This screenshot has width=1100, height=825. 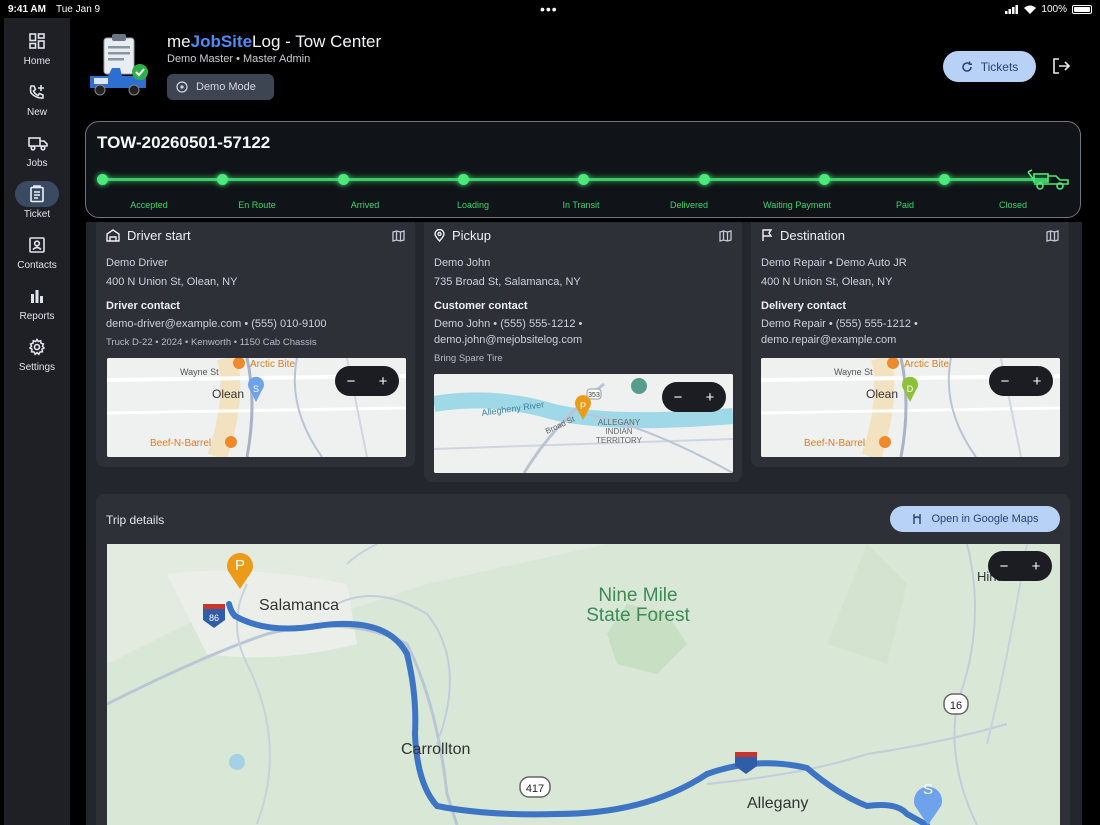 I want to click on map-label-territory: TERRITORY, so click(x=619, y=440).